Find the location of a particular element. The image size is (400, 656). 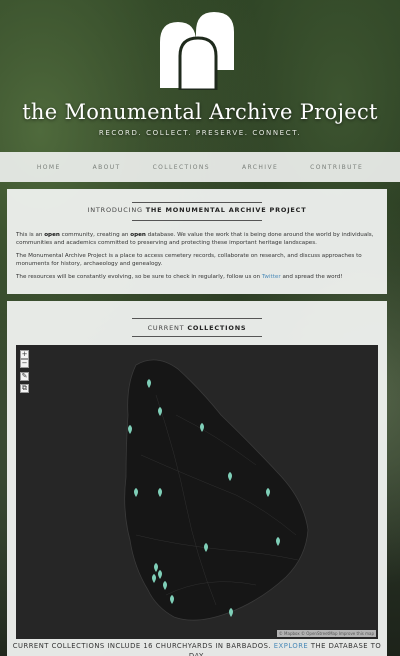

zoom-out-button: − is located at coordinates (24, 363).